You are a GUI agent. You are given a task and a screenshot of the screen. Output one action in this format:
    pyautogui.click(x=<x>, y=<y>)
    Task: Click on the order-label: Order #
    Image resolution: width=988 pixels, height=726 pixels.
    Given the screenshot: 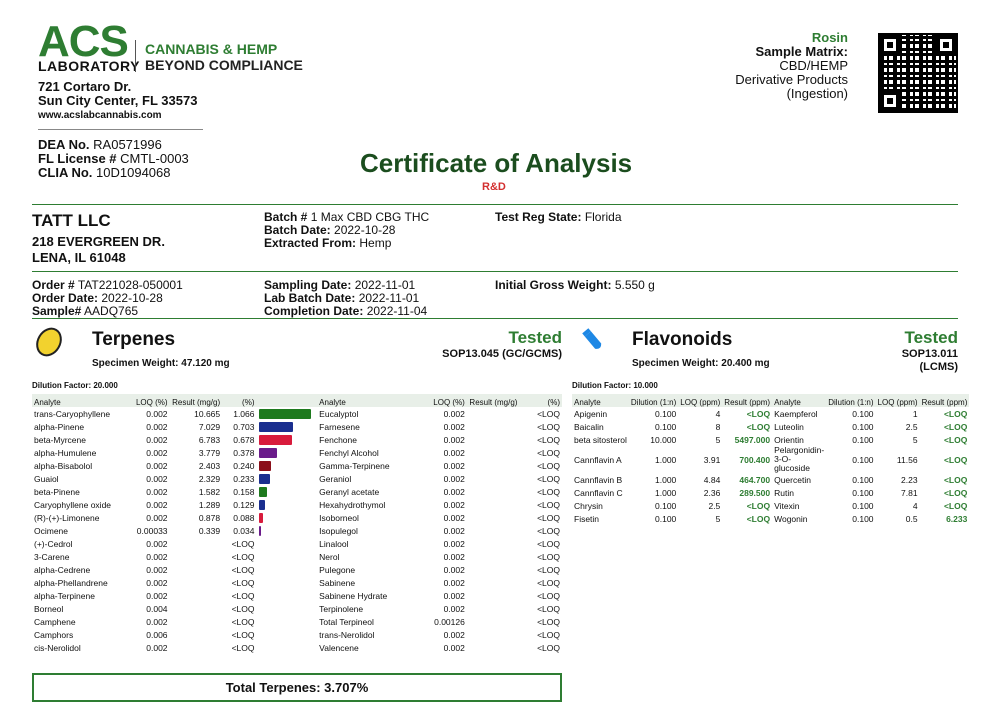 What is the action you would take?
    pyautogui.click(x=53, y=285)
    